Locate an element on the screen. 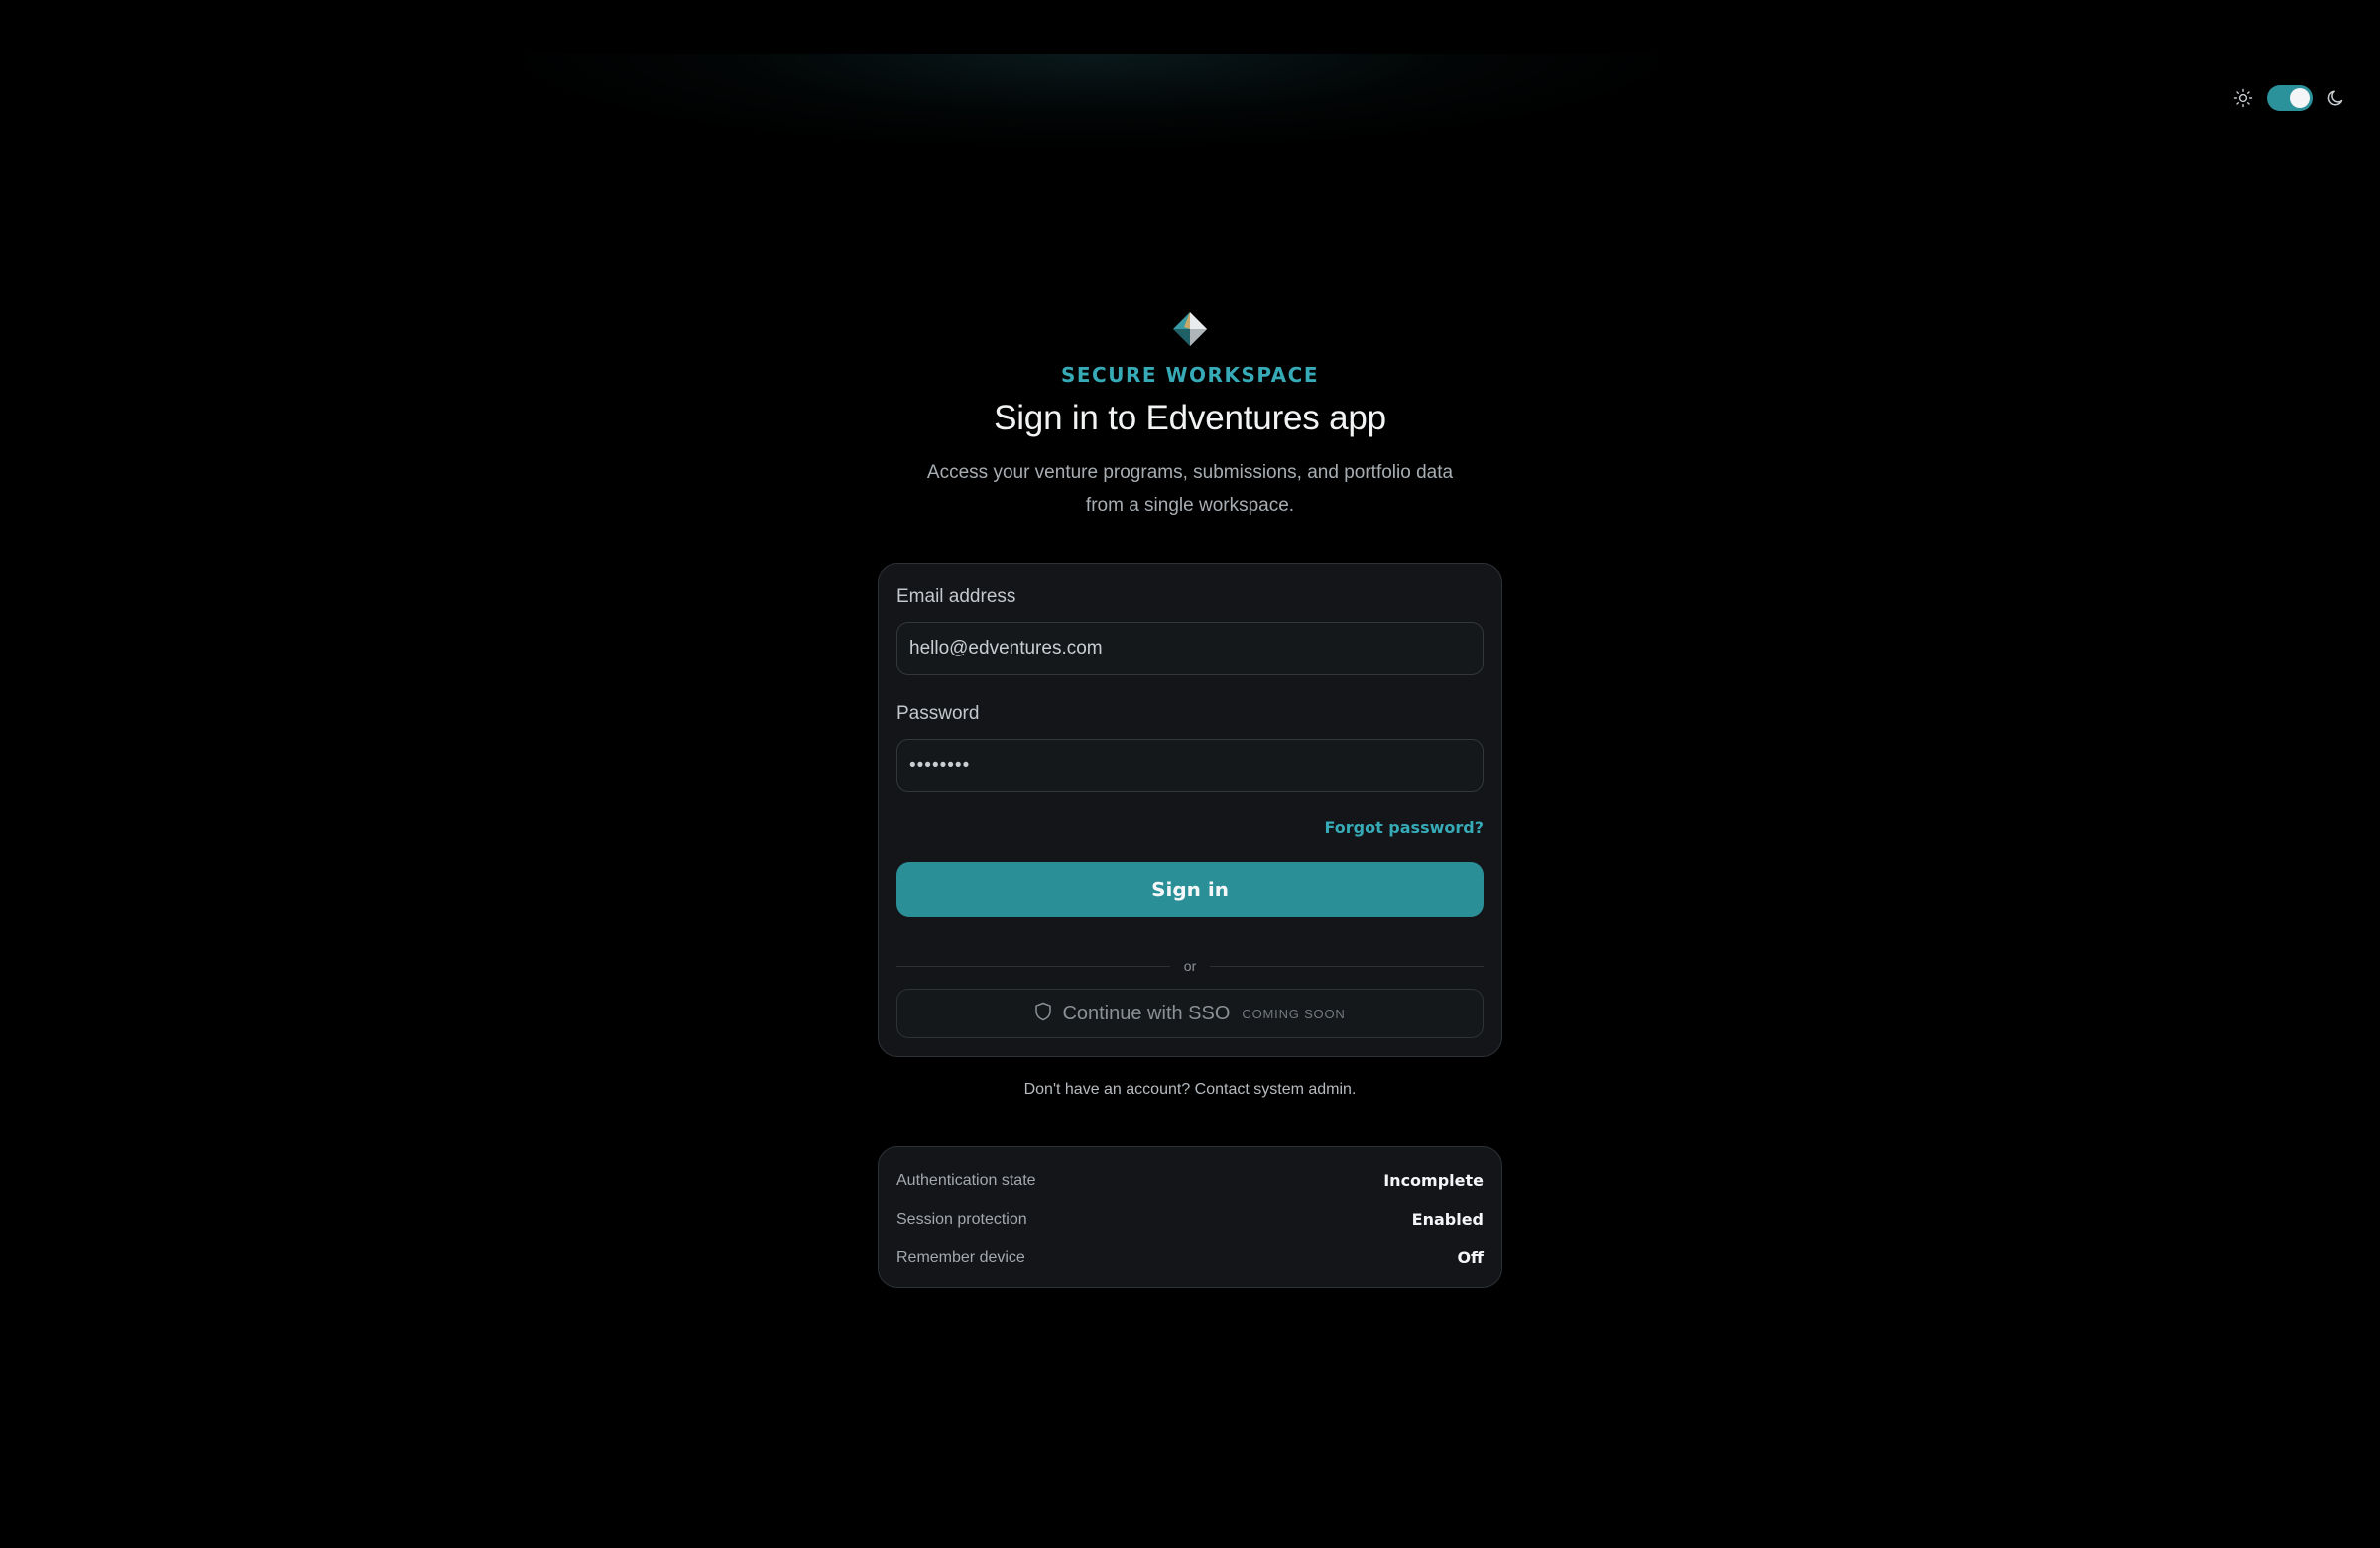  theme-toggle is located at coordinates (2289, 98).